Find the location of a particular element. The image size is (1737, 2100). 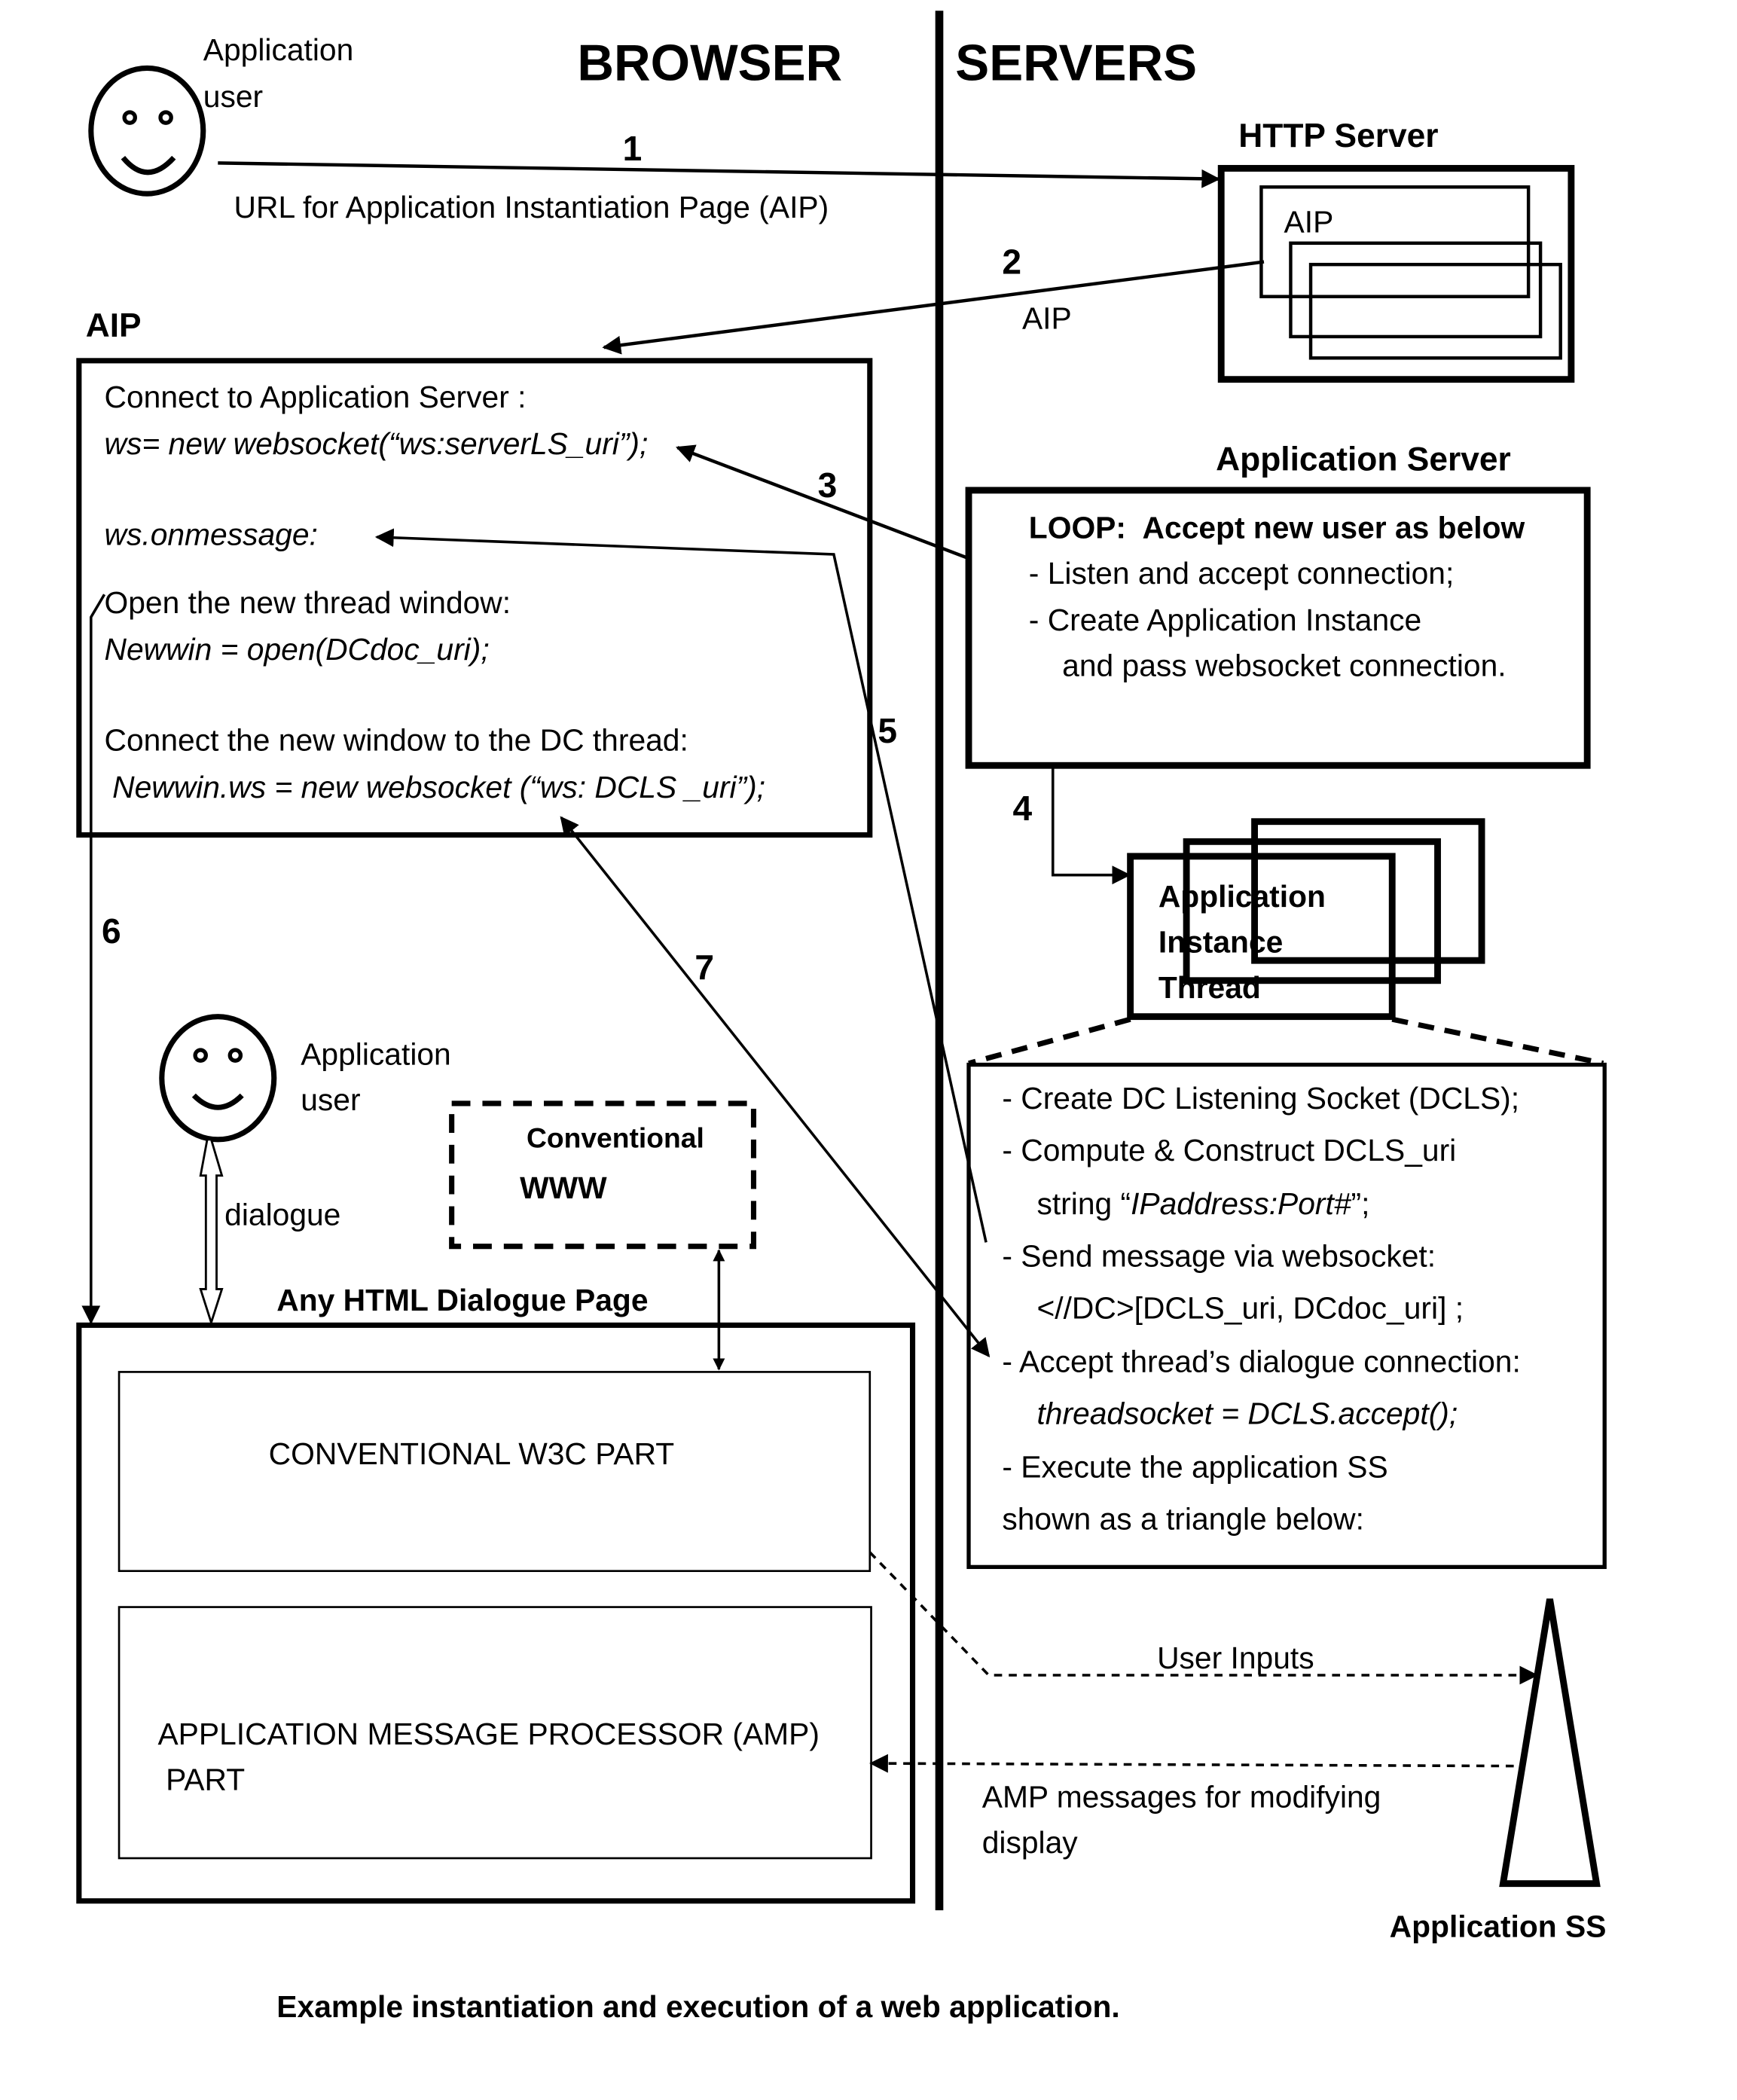

detail-expand-right is located at coordinates (1498, 1041).